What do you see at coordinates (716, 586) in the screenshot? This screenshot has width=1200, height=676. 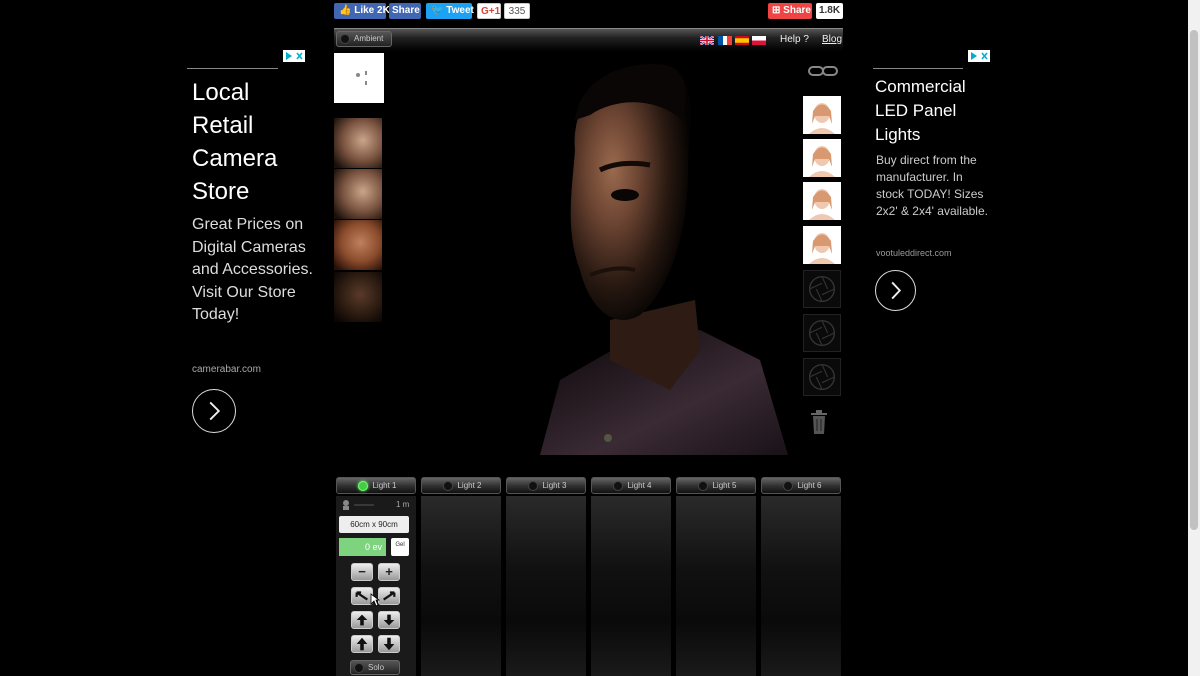 I see `light-5-panel` at bounding box center [716, 586].